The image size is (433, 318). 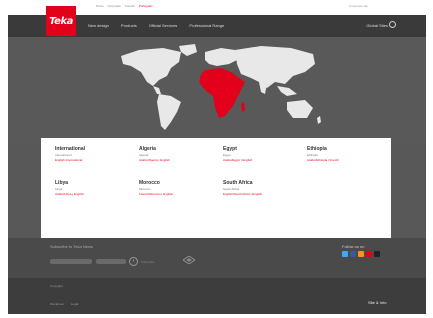 I want to click on country-language-links: English/South Africa | English, so click(x=263, y=194).